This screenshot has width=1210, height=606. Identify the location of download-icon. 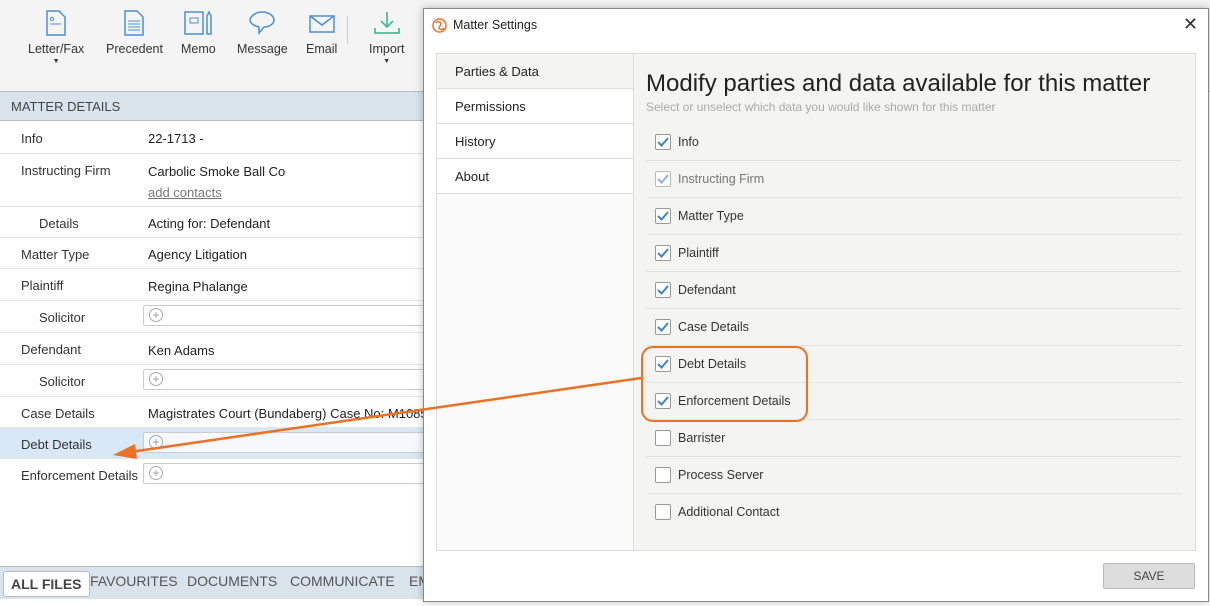
(386, 23).